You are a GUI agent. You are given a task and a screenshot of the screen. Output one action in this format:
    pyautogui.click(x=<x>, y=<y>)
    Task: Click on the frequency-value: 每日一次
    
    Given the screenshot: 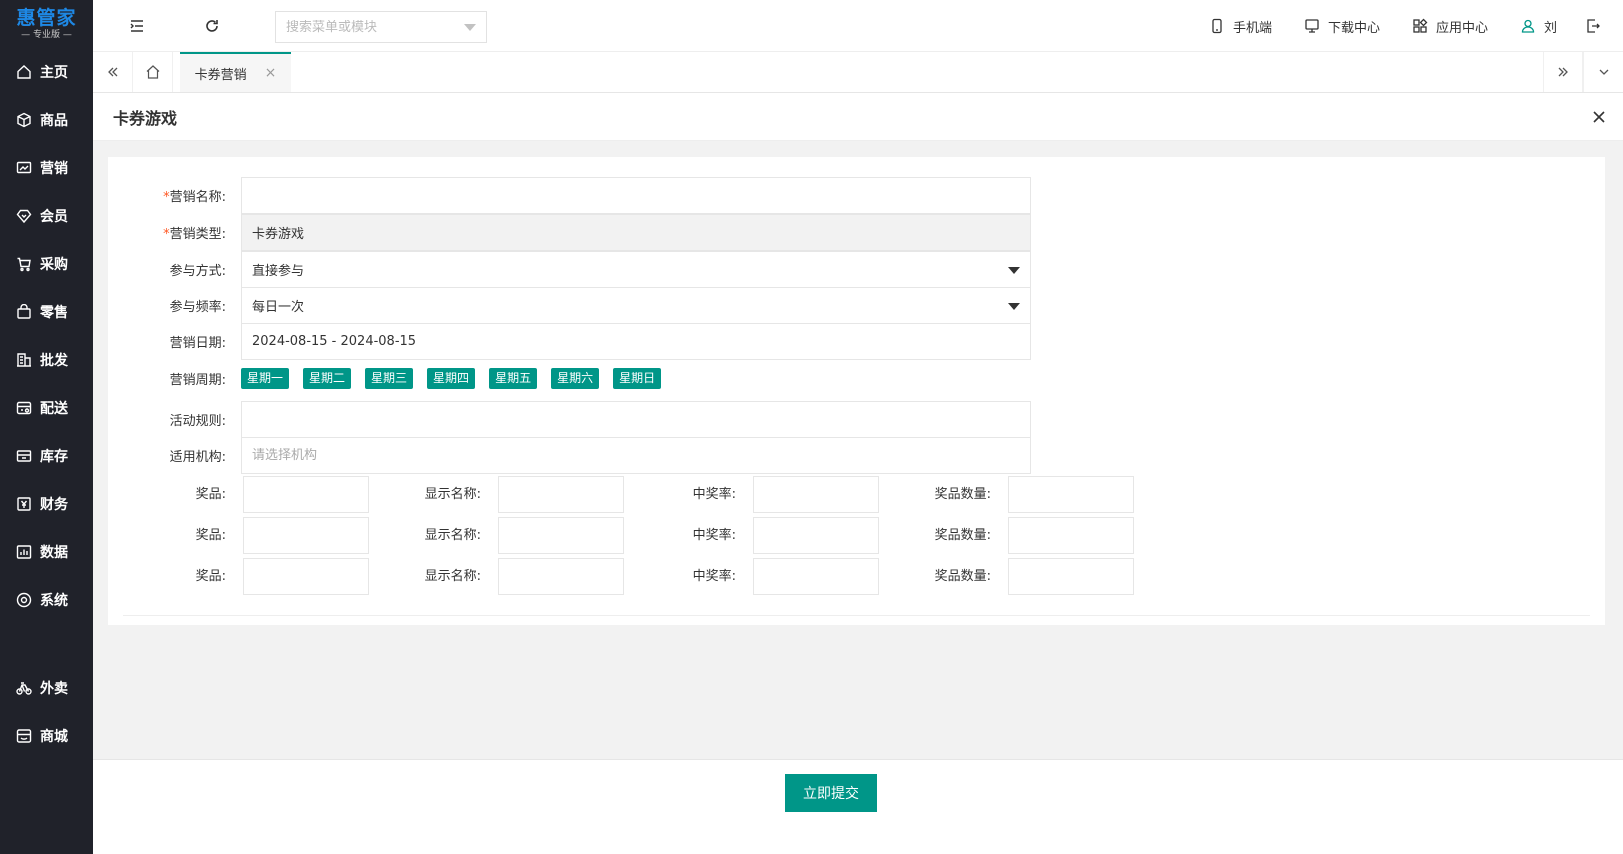 What is the action you would take?
    pyautogui.click(x=278, y=307)
    